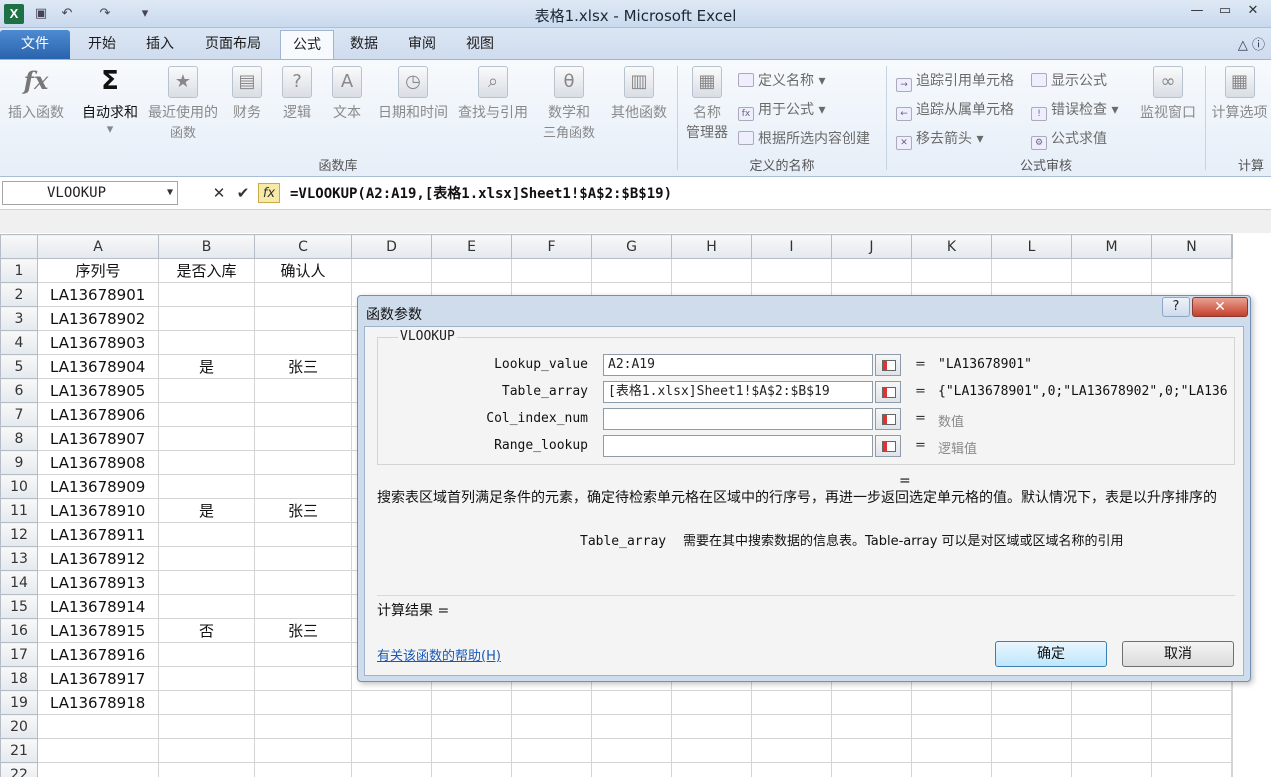 This screenshot has width=1271, height=777. I want to click on close-window-button: ✕, so click(1253, 11).